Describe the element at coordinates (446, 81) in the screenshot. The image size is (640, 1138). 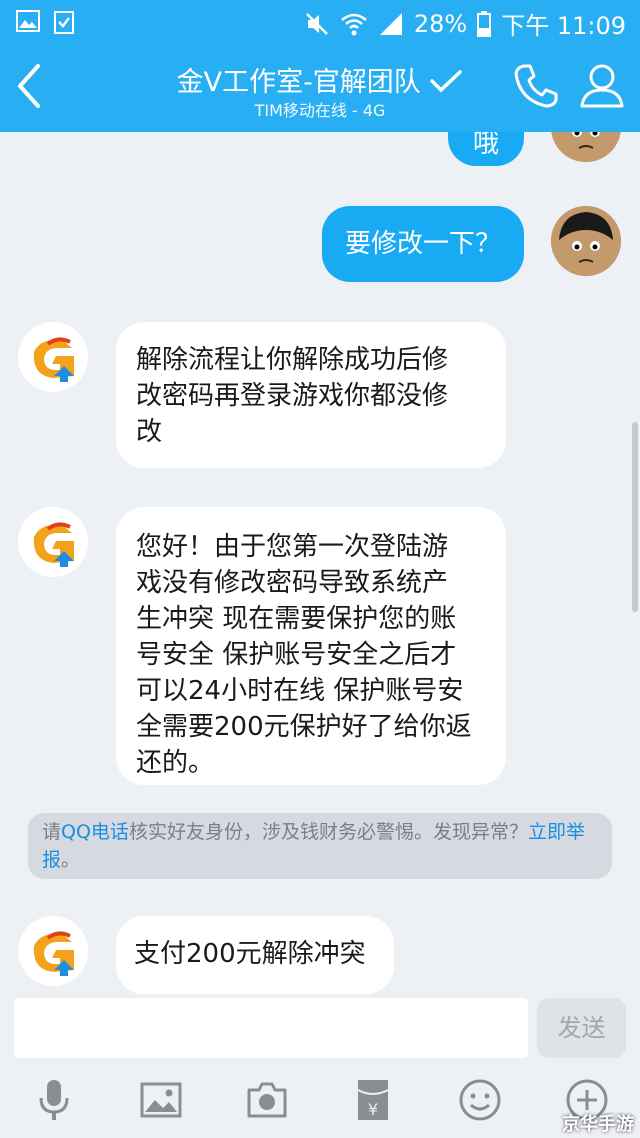
I see `verified-check-icon` at that location.